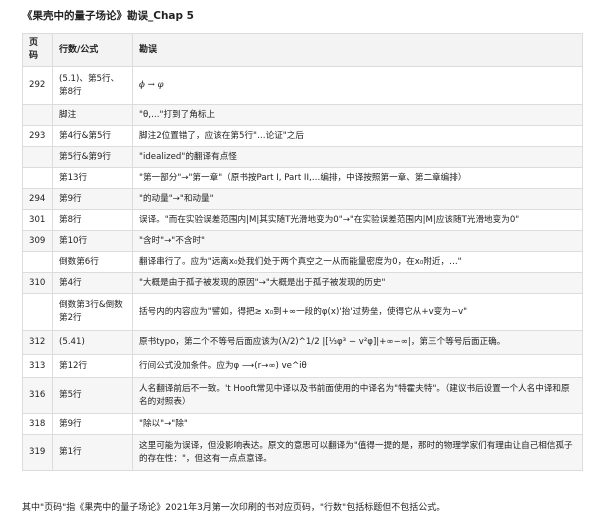 The height and width of the screenshot is (523, 600). I want to click on cell-line: 倒数第6行, so click(92, 262).